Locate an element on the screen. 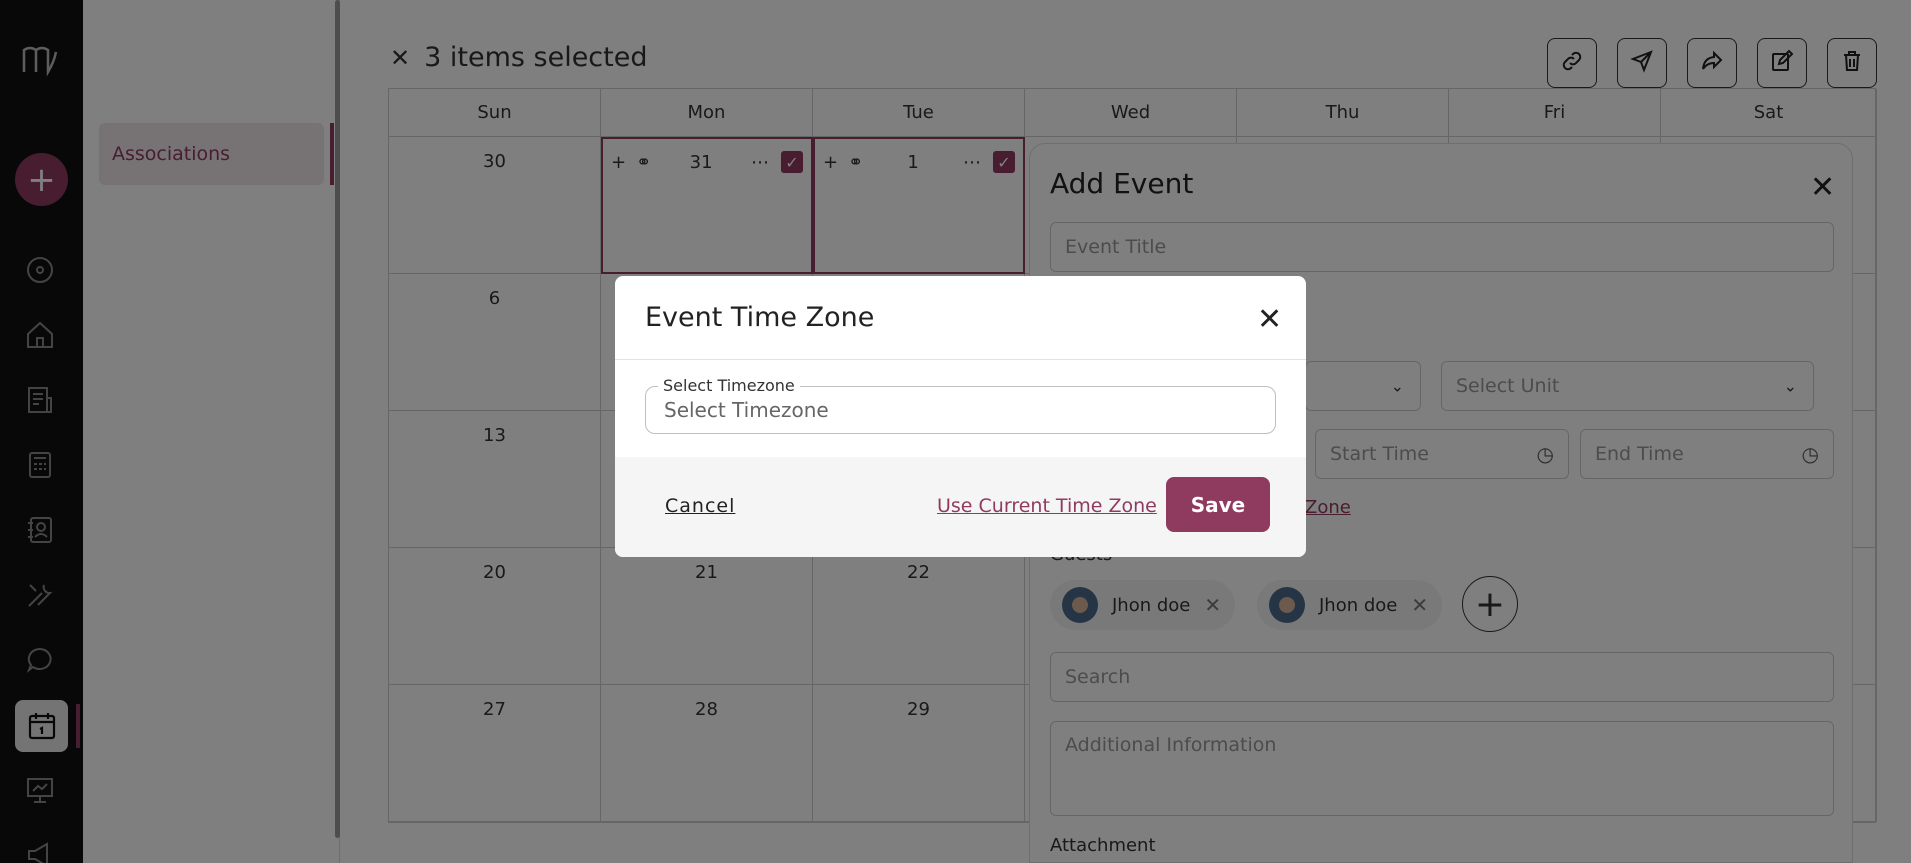  save-button: Save is located at coordinates (1218, 504).